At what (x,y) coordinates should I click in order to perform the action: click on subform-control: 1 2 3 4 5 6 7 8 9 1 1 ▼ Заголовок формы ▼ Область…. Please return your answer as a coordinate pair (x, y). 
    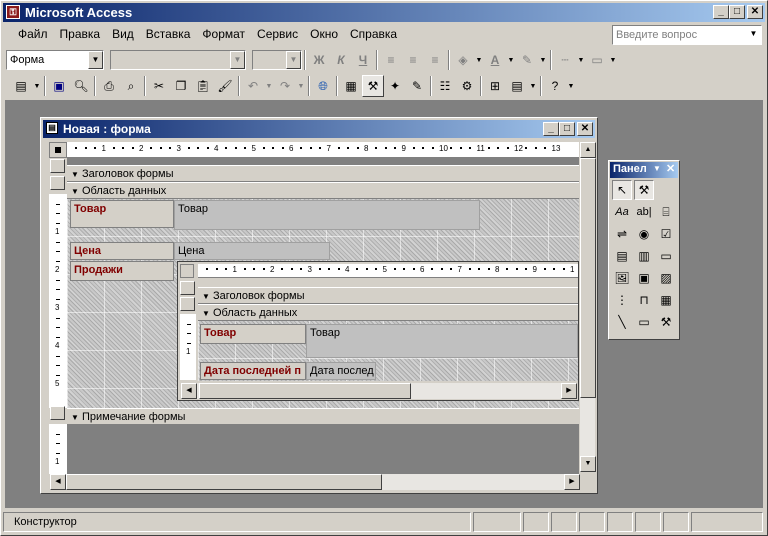
    Looking at the image, I should click on (378, 331).